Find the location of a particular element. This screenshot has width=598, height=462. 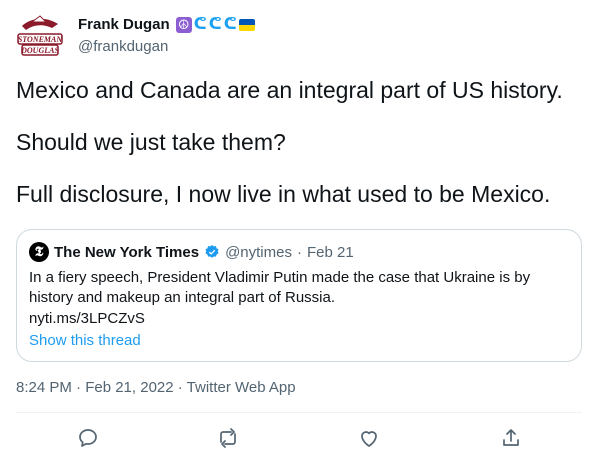

author-handle: @frankdugan is located at coordinates (123, 46).